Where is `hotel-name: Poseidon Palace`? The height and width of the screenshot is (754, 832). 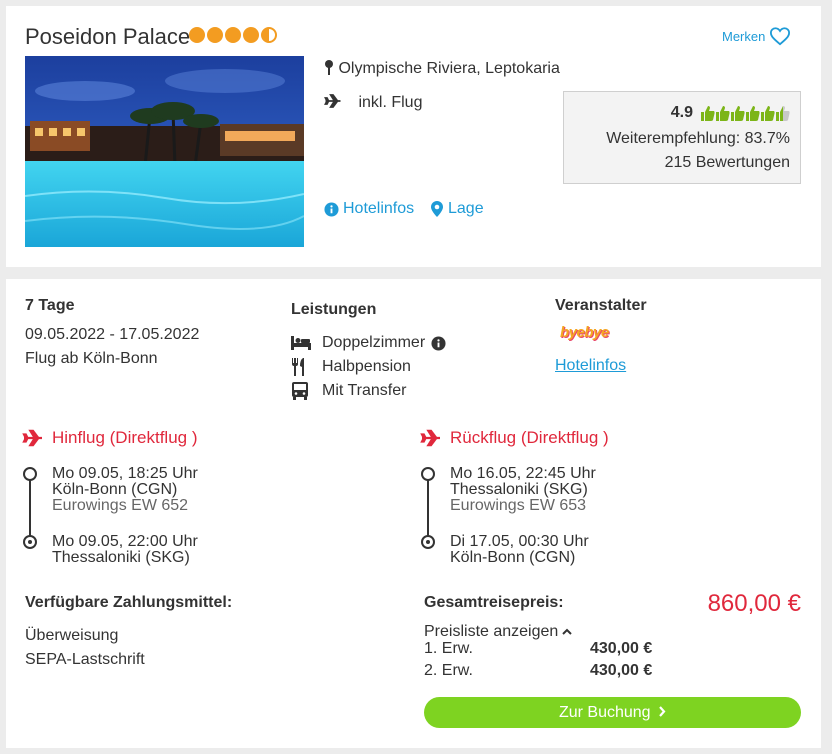
hotel-name: Poseidon Palace is located at coordinates (107, 37).